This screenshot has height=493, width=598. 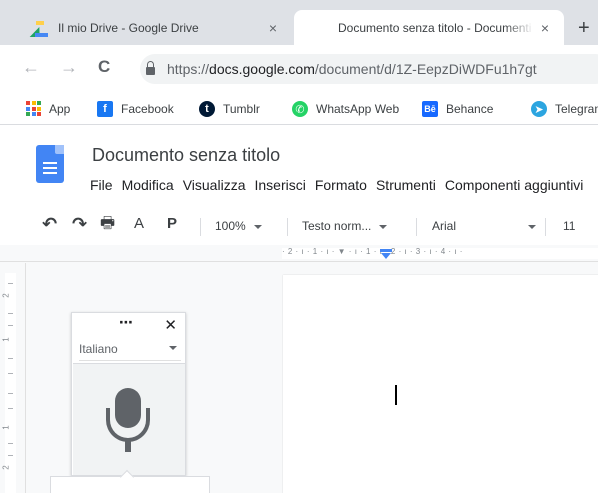 I want to click on behance-icon: Bē, so click(x=430, y=109).